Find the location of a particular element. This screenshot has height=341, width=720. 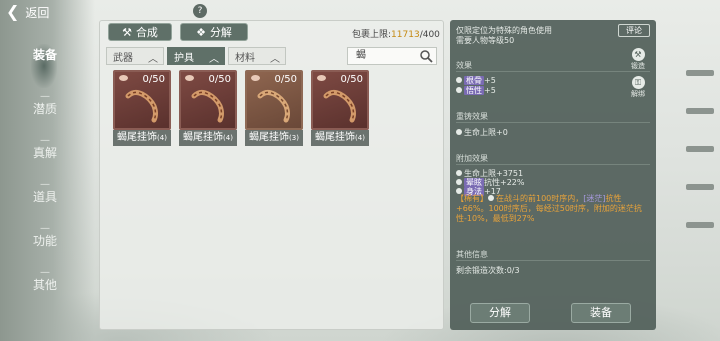

nav-item-insight: — 潜质 is located at coordinates (45, 104).